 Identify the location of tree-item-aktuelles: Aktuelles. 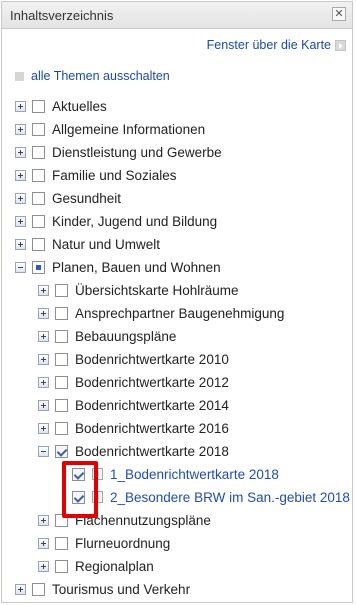
(61, 106).